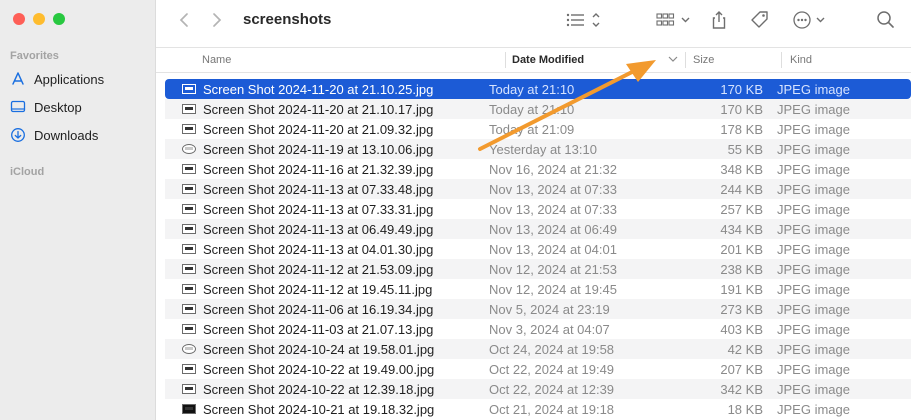 This screenshot has height=420, width=911. I want to click on back-icon, so click(183, 20).